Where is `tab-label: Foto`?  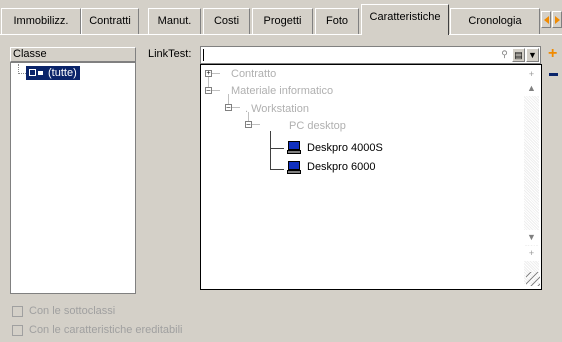
tab-label: Foto is located at coordinates (336, 21).